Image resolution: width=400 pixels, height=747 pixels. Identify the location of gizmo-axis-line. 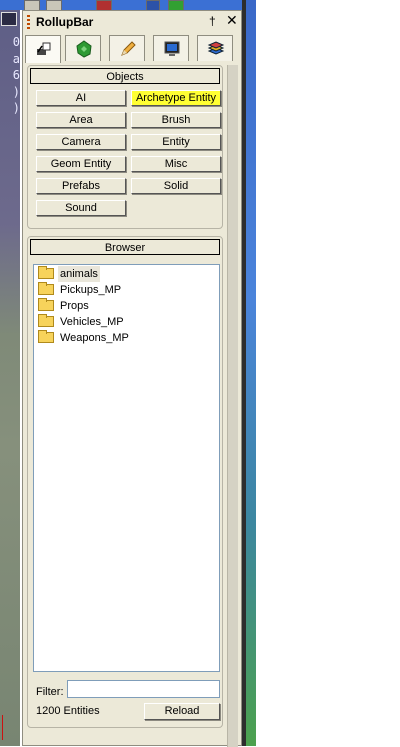
(5, 727).